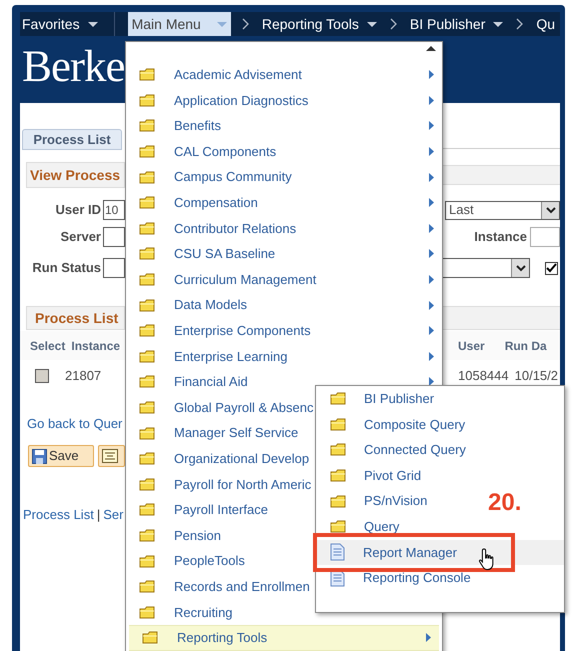 This screenshot has height=651, width=572. I want to click on save-button: Save, so click(61, 456).